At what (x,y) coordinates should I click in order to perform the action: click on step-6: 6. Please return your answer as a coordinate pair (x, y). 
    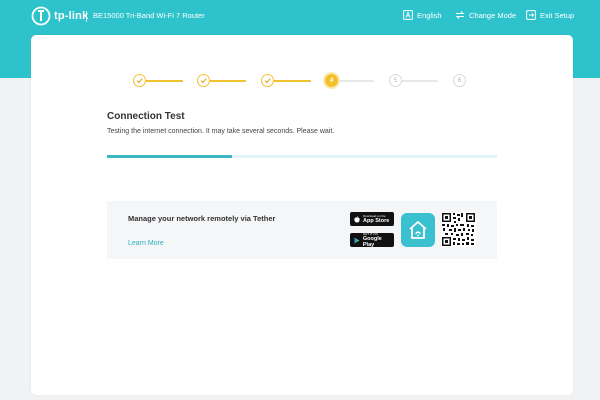
    Looking at the image, I should click on (459, 80).